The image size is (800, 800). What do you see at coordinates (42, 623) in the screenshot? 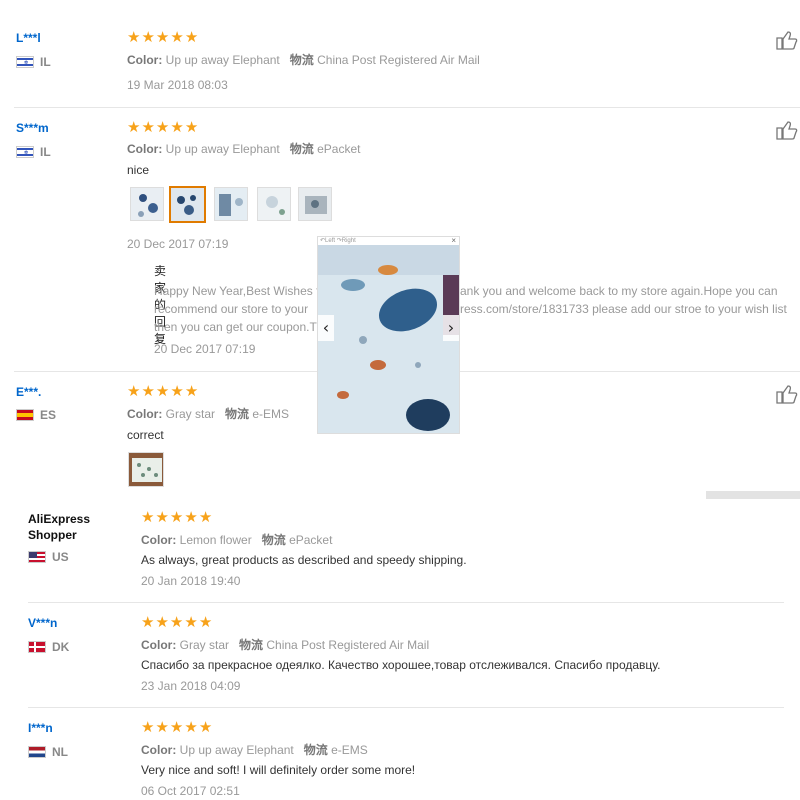
I see `user-name: V***n` at bounding box center [42, 623].